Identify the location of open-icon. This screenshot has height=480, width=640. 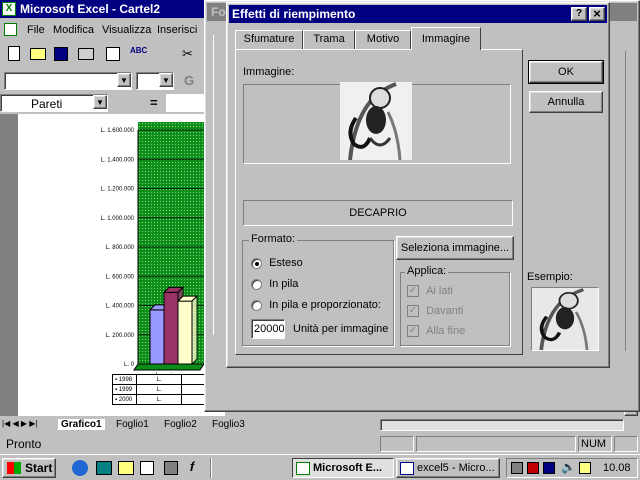
(38, 54).